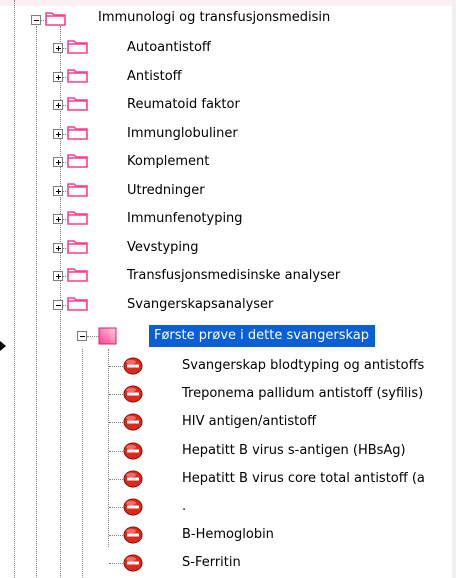  I want to click on scrollbar-edge, so click(454, 289).